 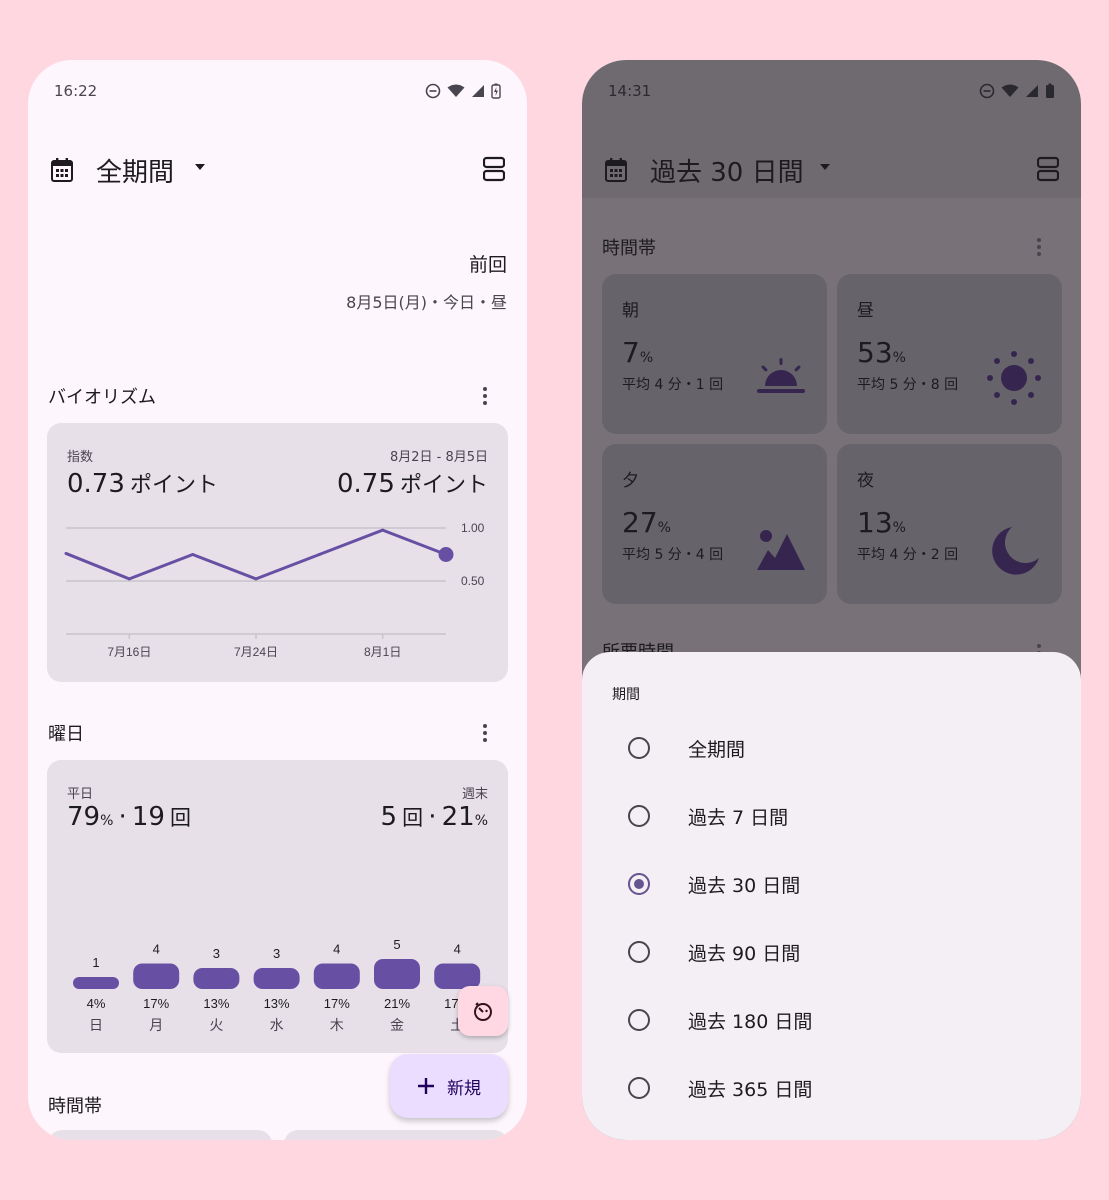 I want to click on period-selector: 過去 30 日間, so click(x=727, y=170).